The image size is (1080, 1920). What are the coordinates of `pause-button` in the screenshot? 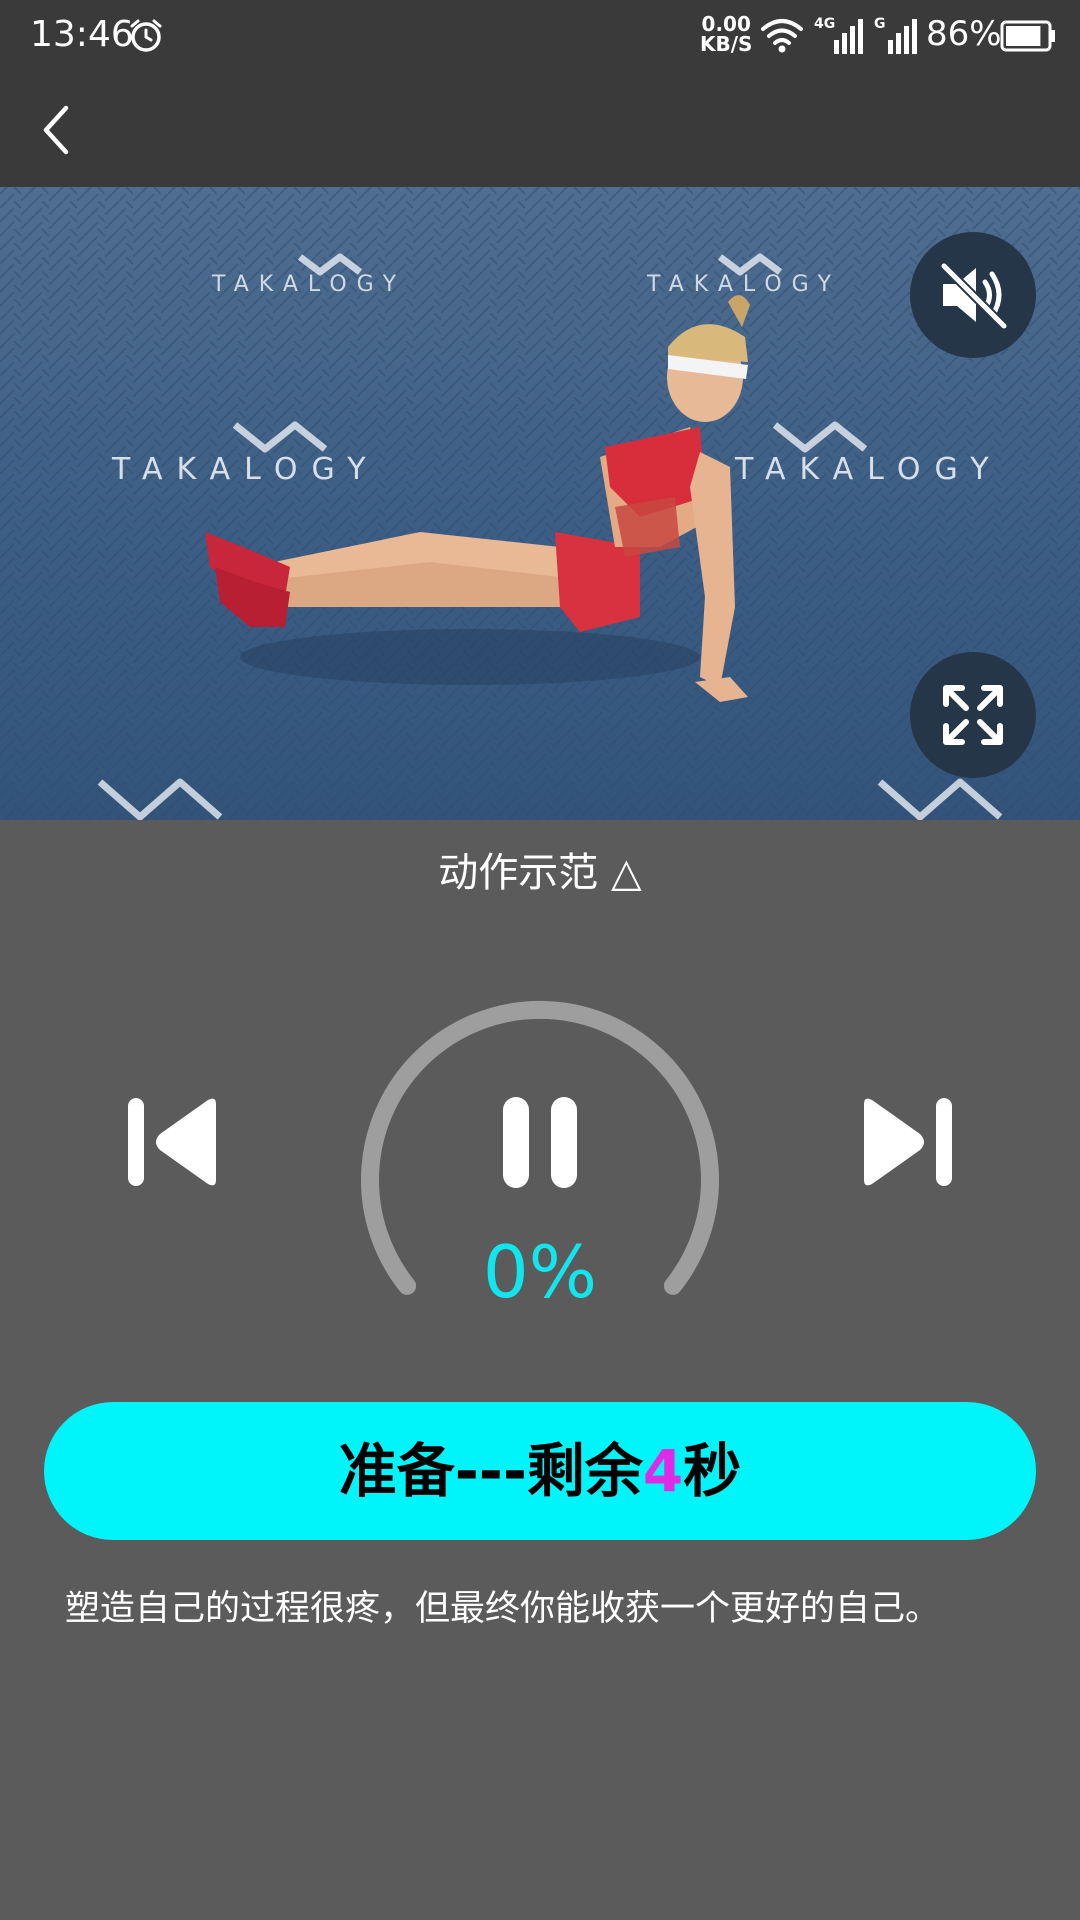 It's located at (540, 1142).